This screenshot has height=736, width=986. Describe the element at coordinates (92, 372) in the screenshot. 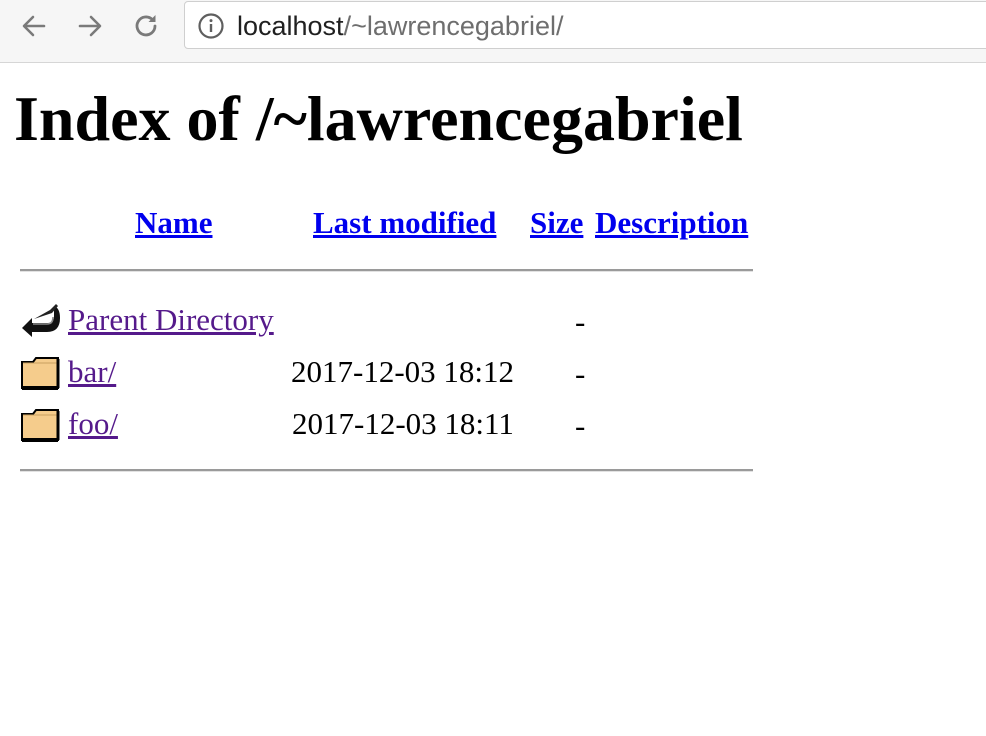

I see `folder-link-bar: bar/` at that location.